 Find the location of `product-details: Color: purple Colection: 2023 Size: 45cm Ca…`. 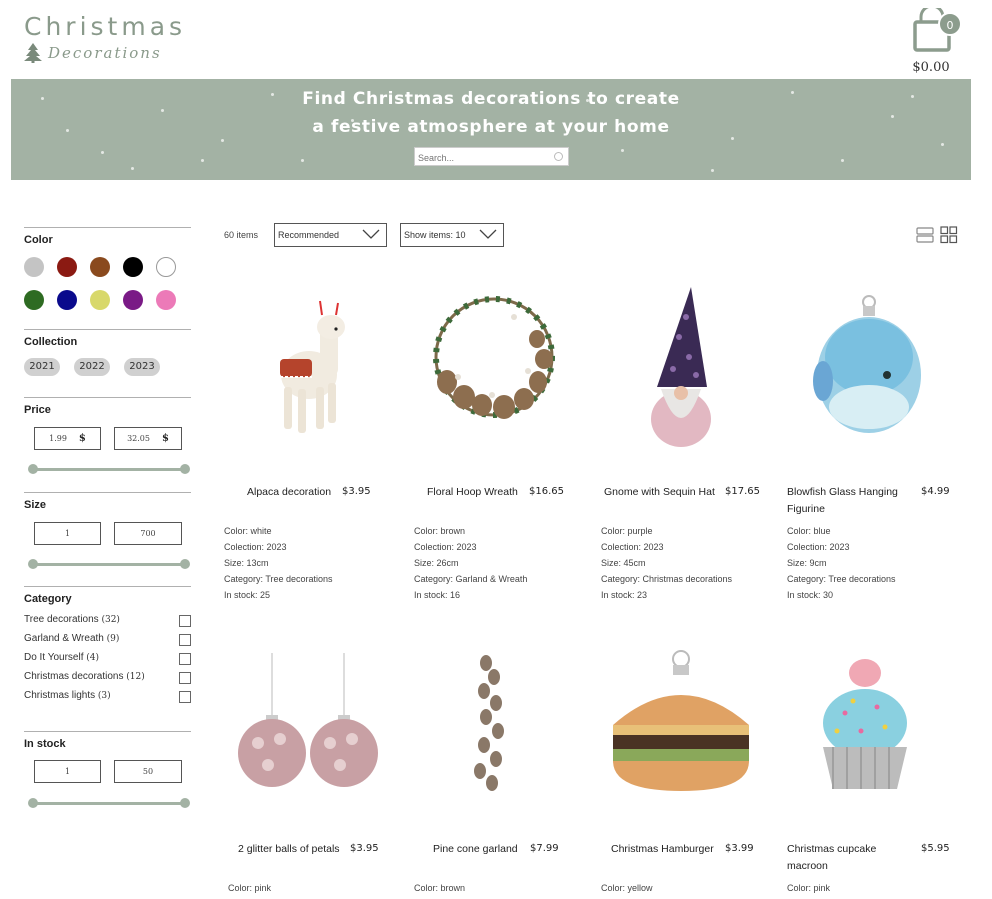

product-details: Color: purple Colection: 2023 Size: 45cm Ca… is located at coordinates (667, 563).